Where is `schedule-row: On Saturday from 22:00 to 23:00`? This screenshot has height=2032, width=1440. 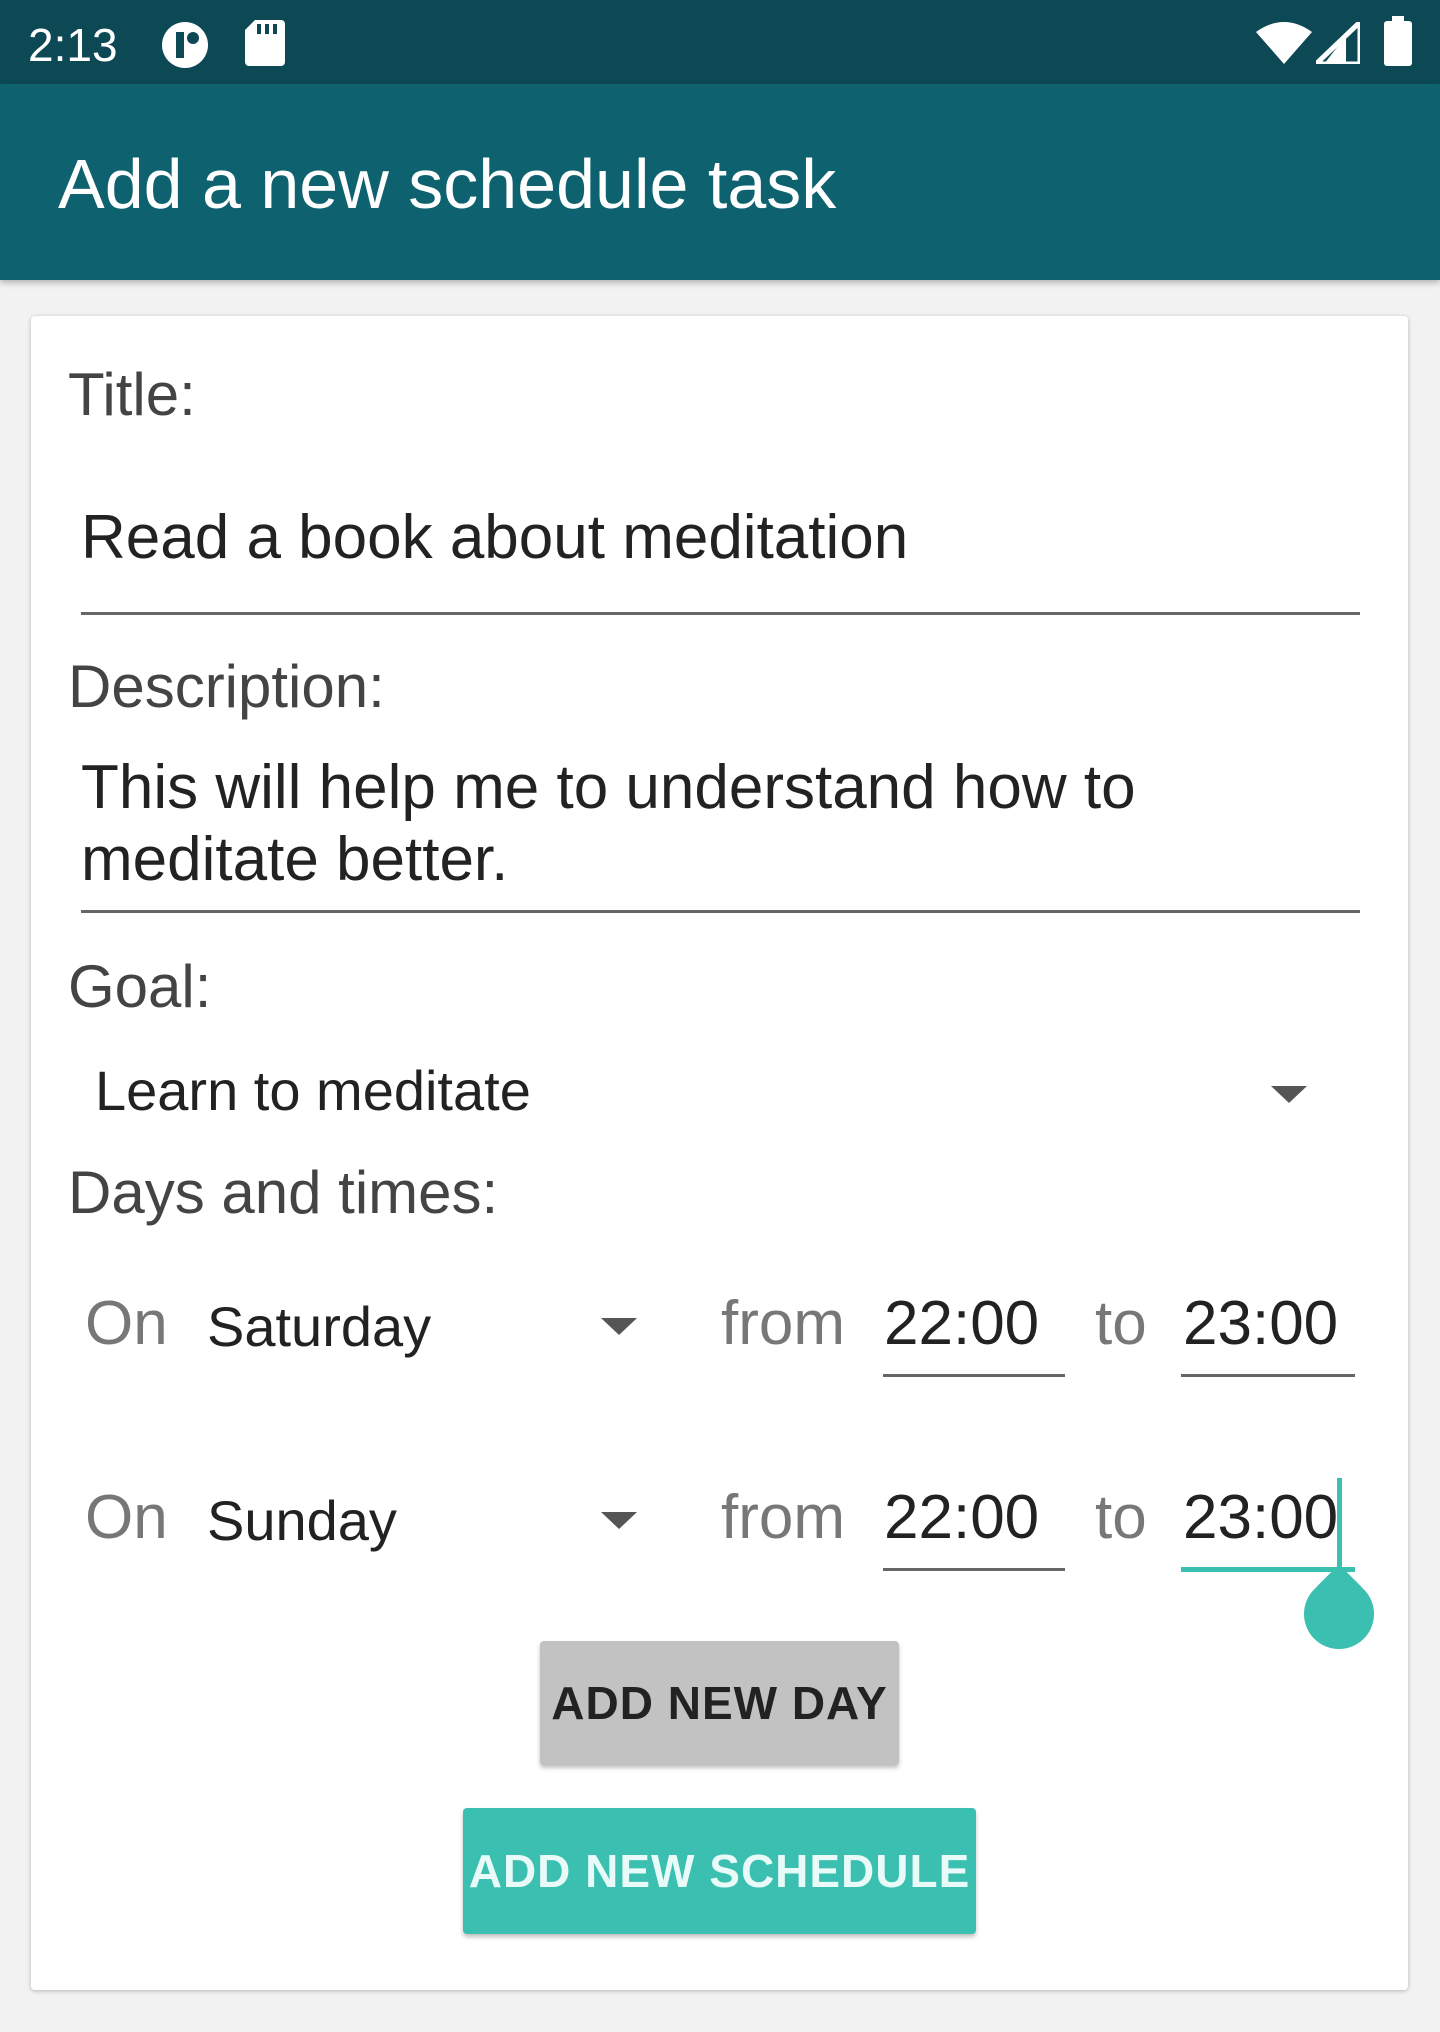
schedule-row: On Saturday from 22:00 to 23:00 is located at coordinates (719, 1348).